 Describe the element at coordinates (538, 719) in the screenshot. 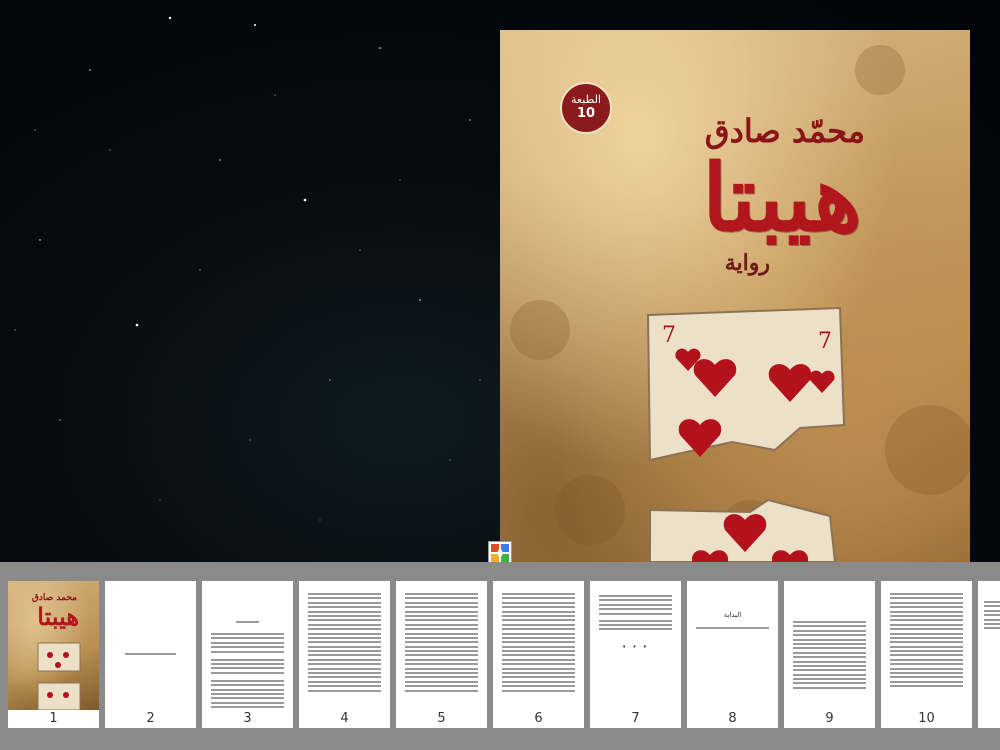

I see `page-number-6: 6` at that location.